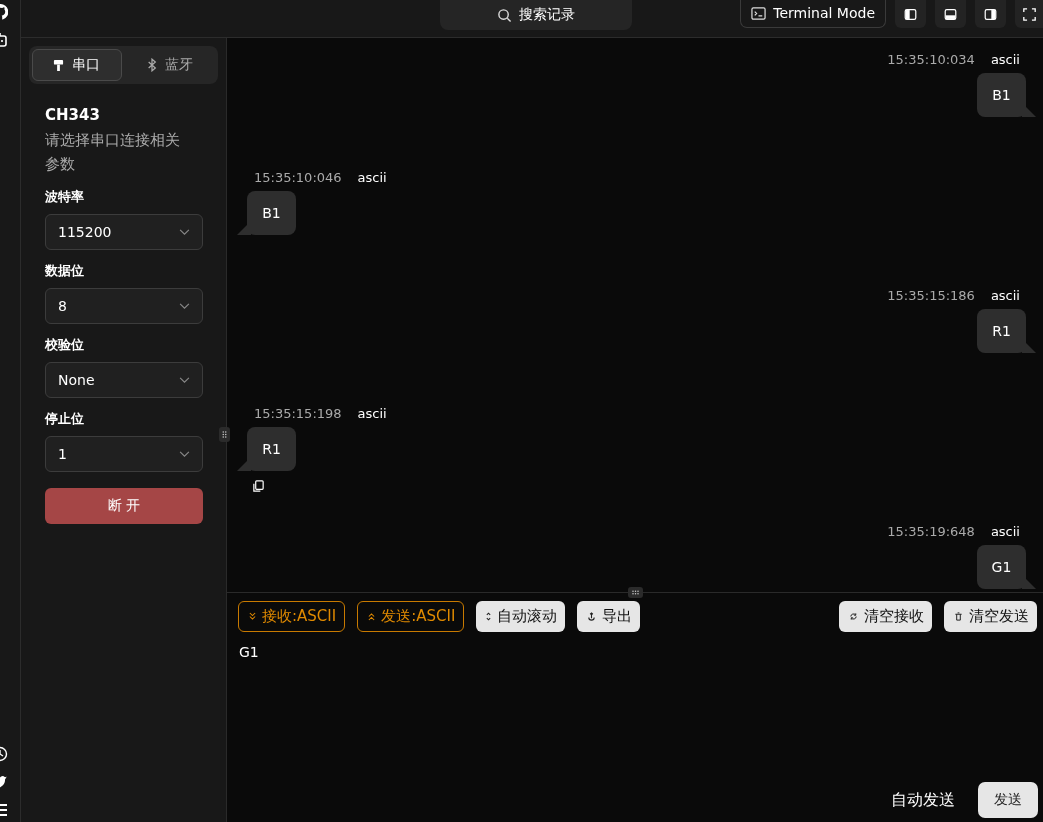 This screenshot has width=1043, height=822. I want to click on send-button: 发送, so click(1008, 800).